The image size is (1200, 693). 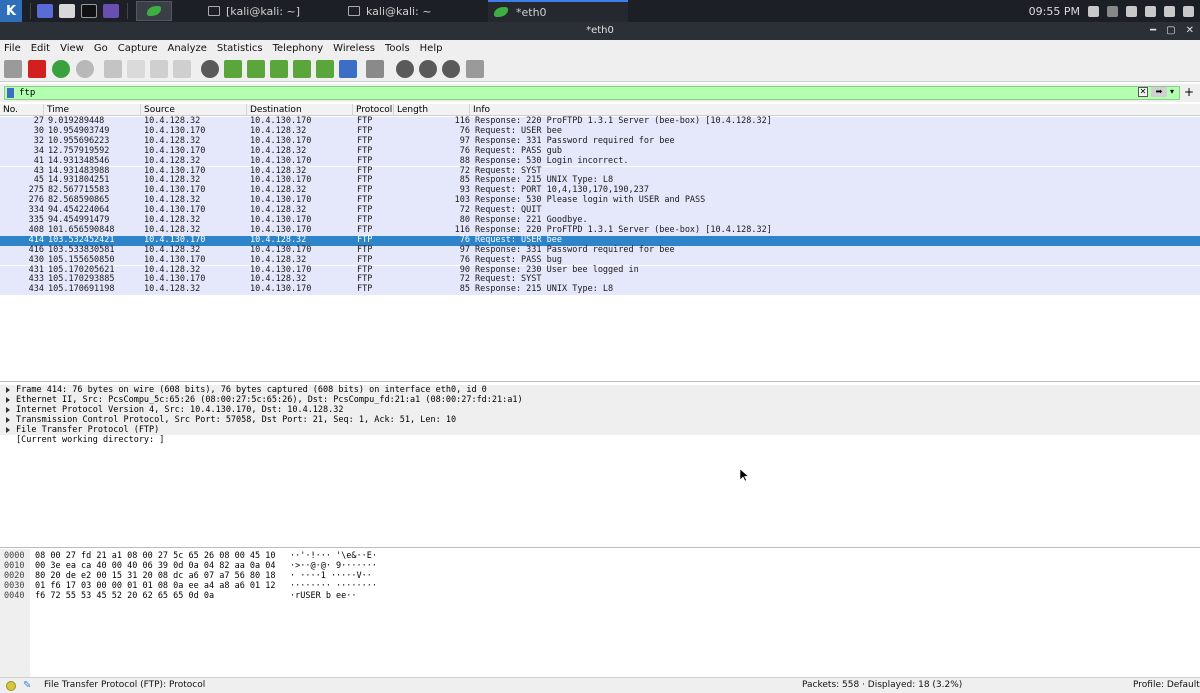 I want to click on menu-go: Go, so click(x=101, y=48).